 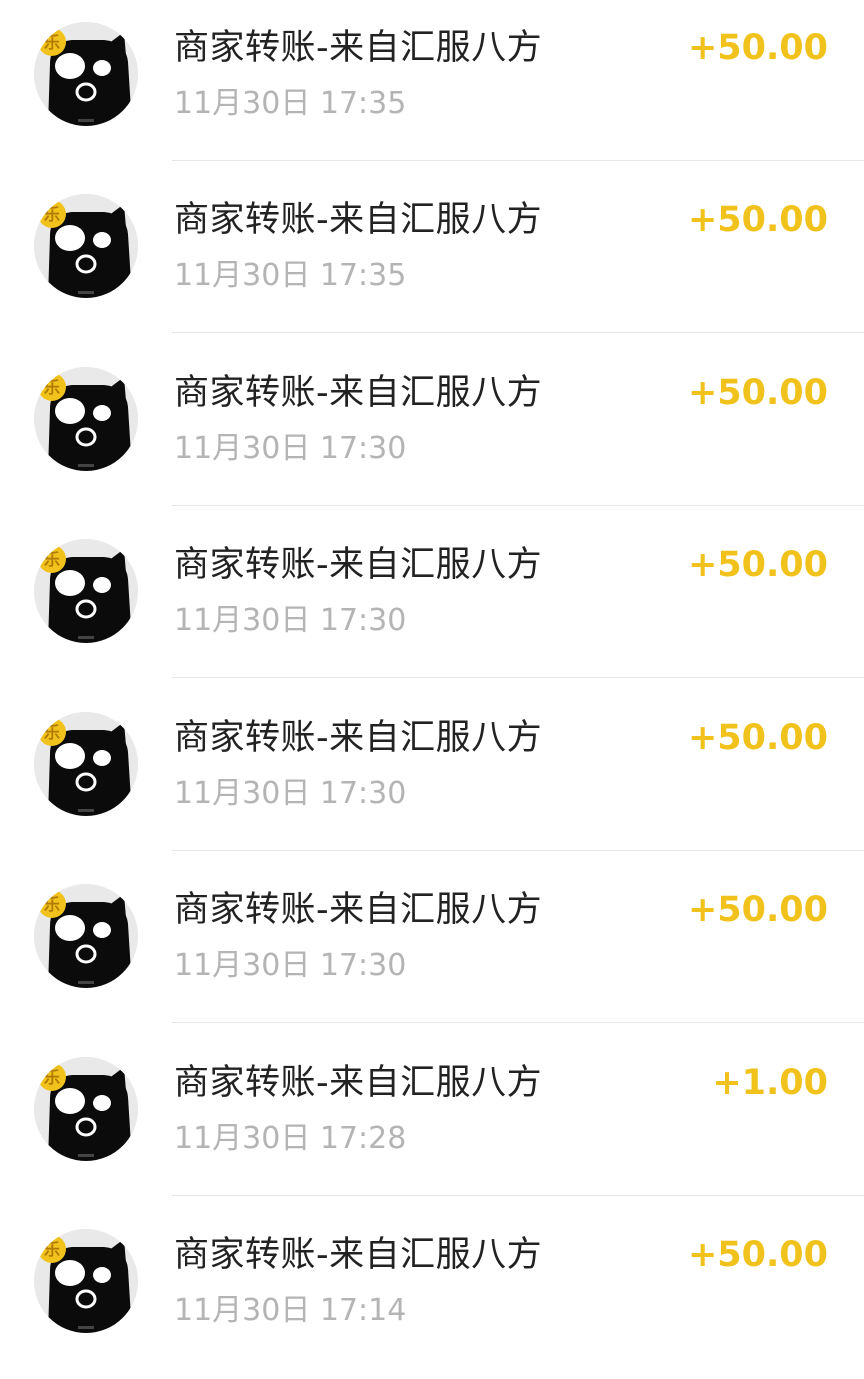 What do you see at coordinates (290, 1138) in the screenshot?
I see `transaction-time: 11月30日 17:28` at bounding box center [290, 1138].